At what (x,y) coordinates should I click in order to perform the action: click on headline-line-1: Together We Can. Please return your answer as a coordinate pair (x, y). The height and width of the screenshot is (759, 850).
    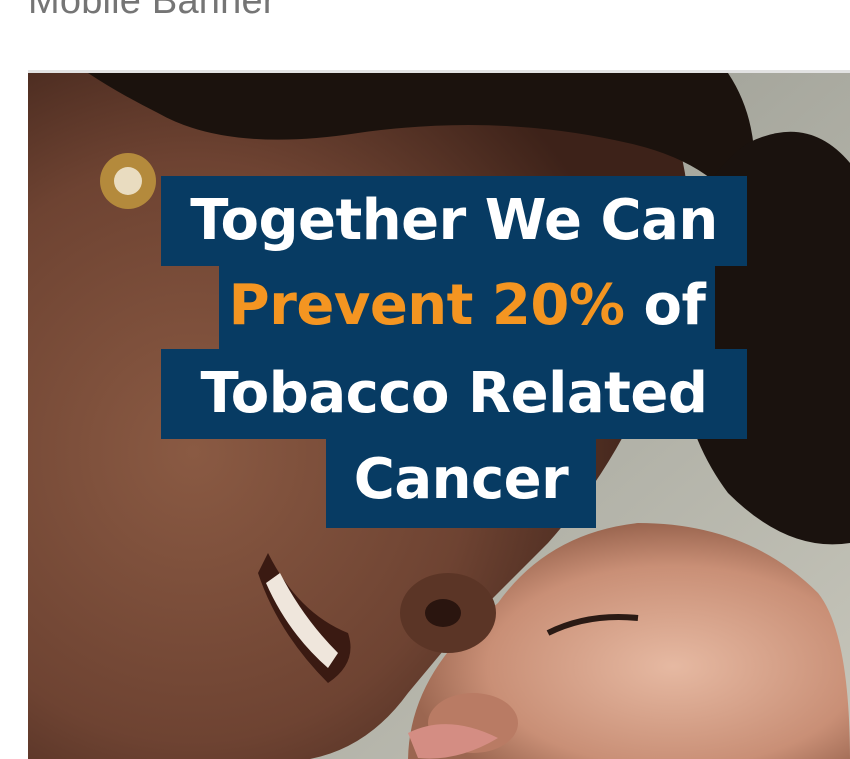
    Looking at the image, I should click on (454, 221).